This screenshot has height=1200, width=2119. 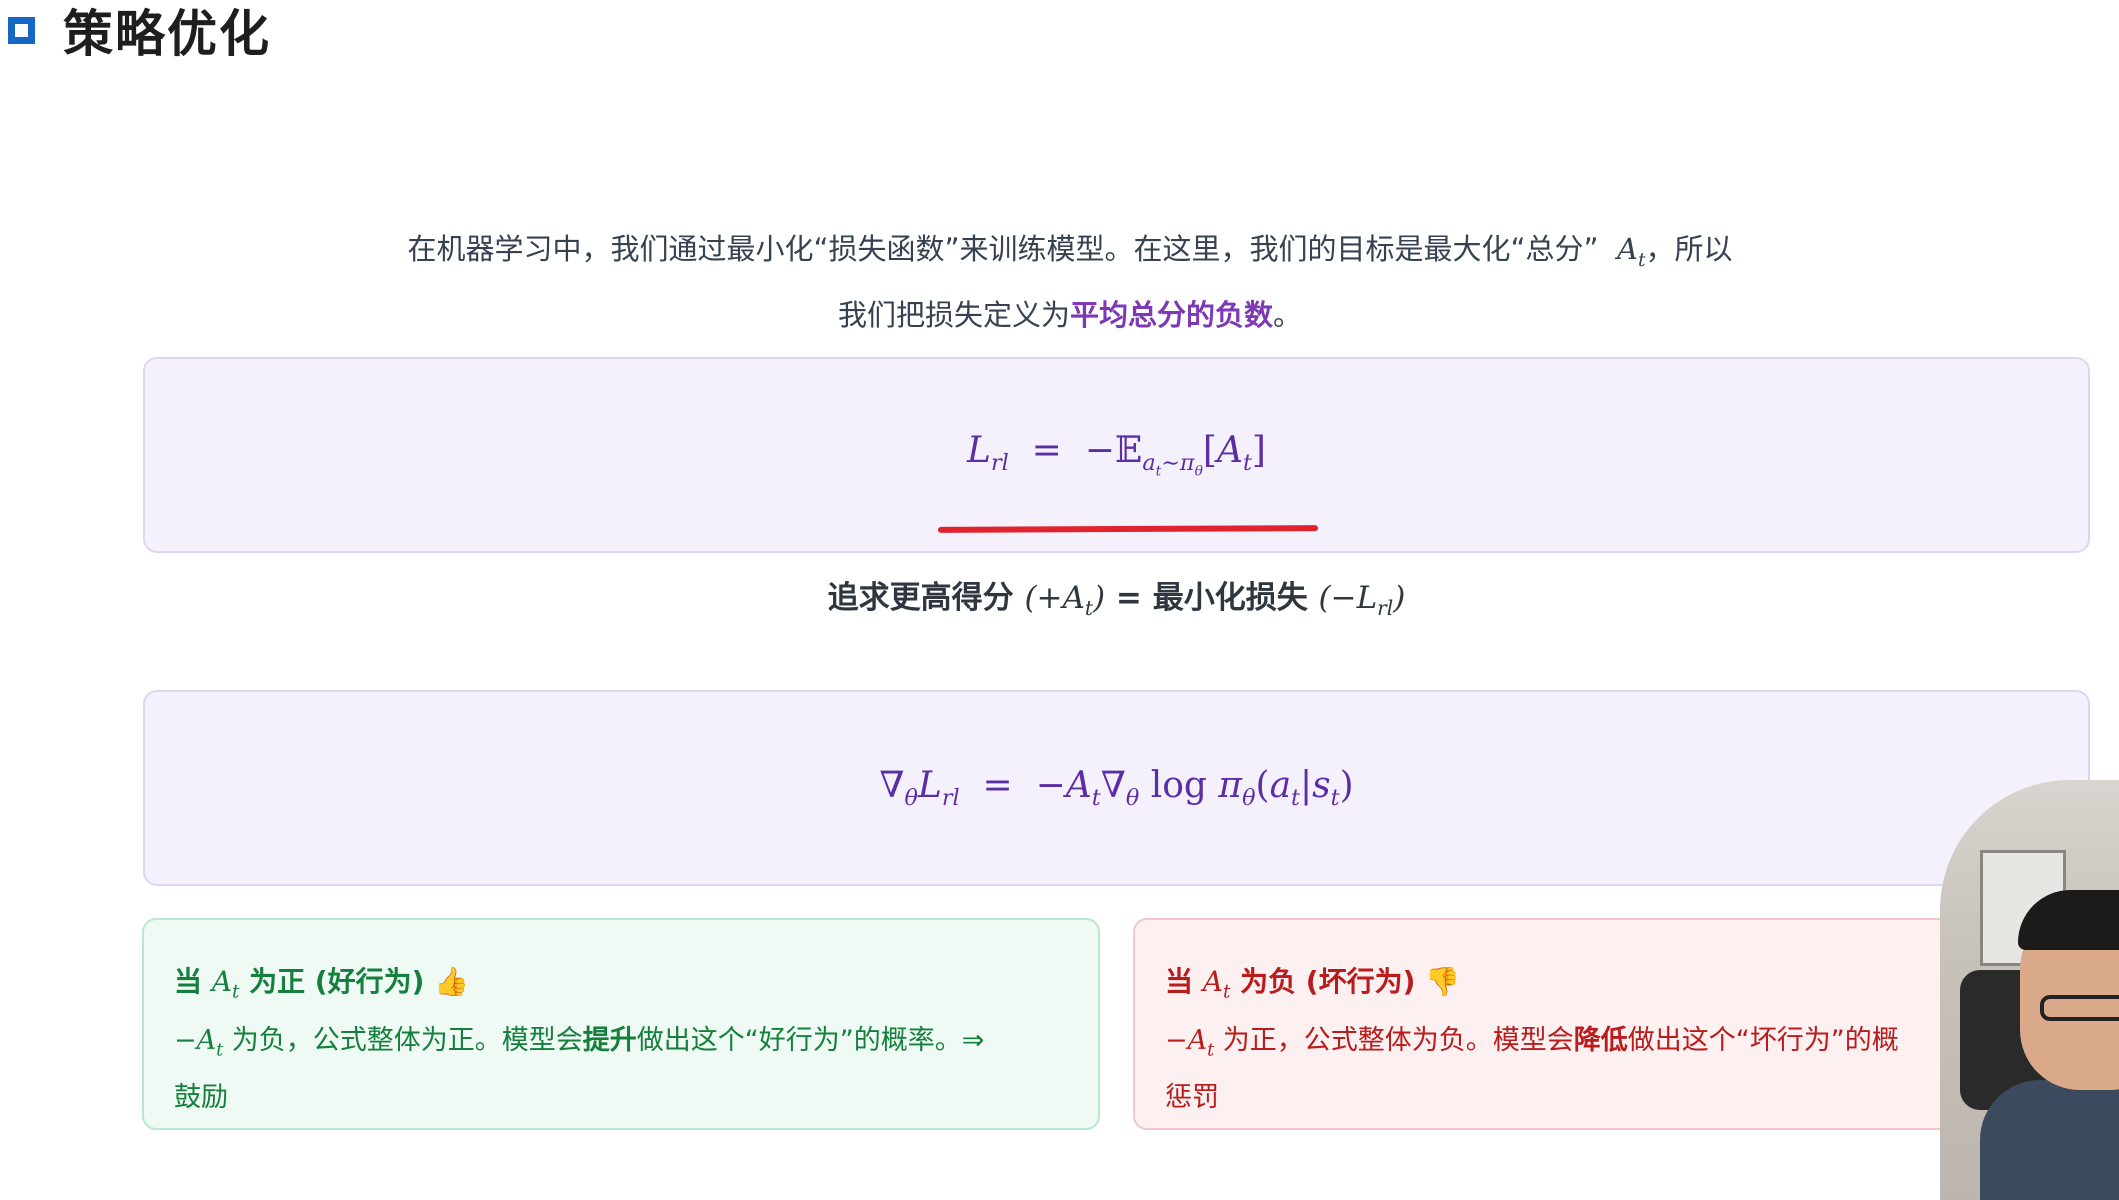 What do you see at coordinates (1626, 251) in the screenshot?
I see `math-At: At` at bounding box center [1626, 251].